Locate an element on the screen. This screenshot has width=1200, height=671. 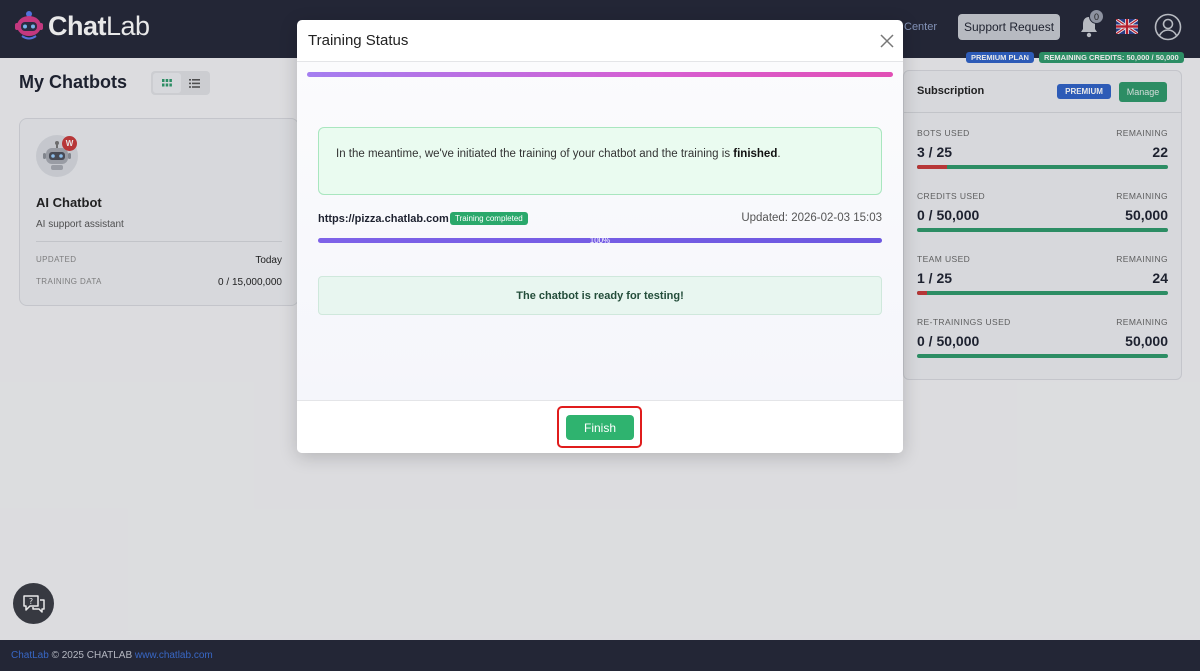
close-icon is located at coordinates (887, 41).